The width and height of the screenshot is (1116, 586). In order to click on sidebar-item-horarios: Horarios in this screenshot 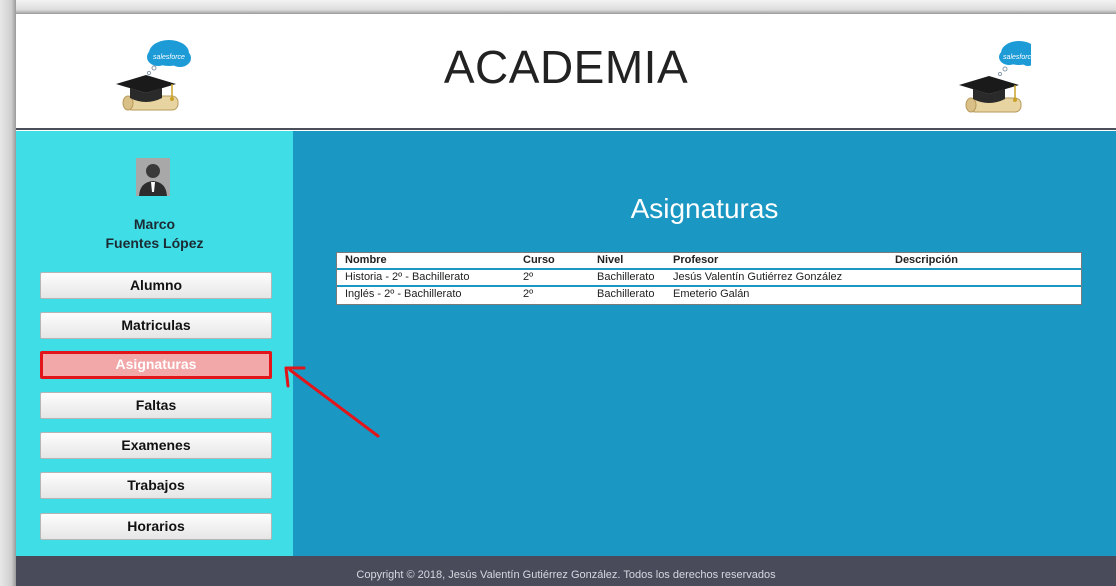, I will do `click(156, 526)`.